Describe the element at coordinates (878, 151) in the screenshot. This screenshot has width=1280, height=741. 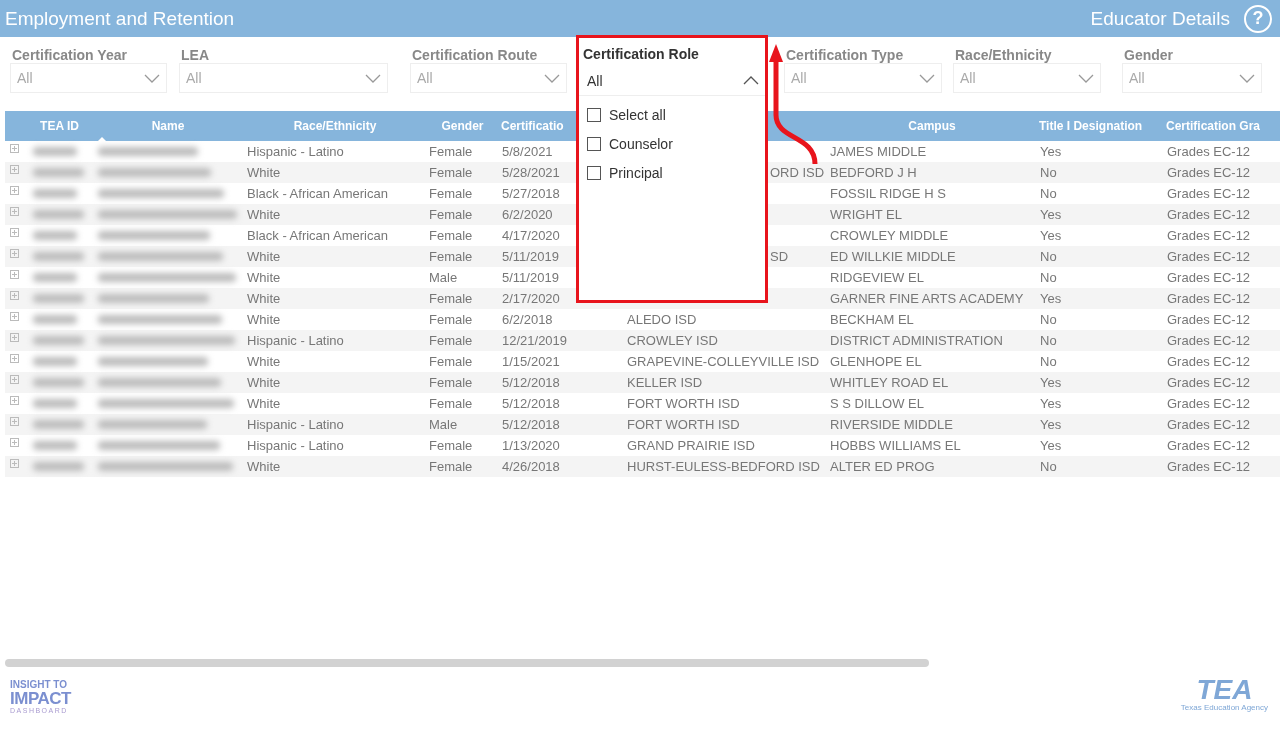
I see `table-cell-text: JAMES MIDDLE` at that location.